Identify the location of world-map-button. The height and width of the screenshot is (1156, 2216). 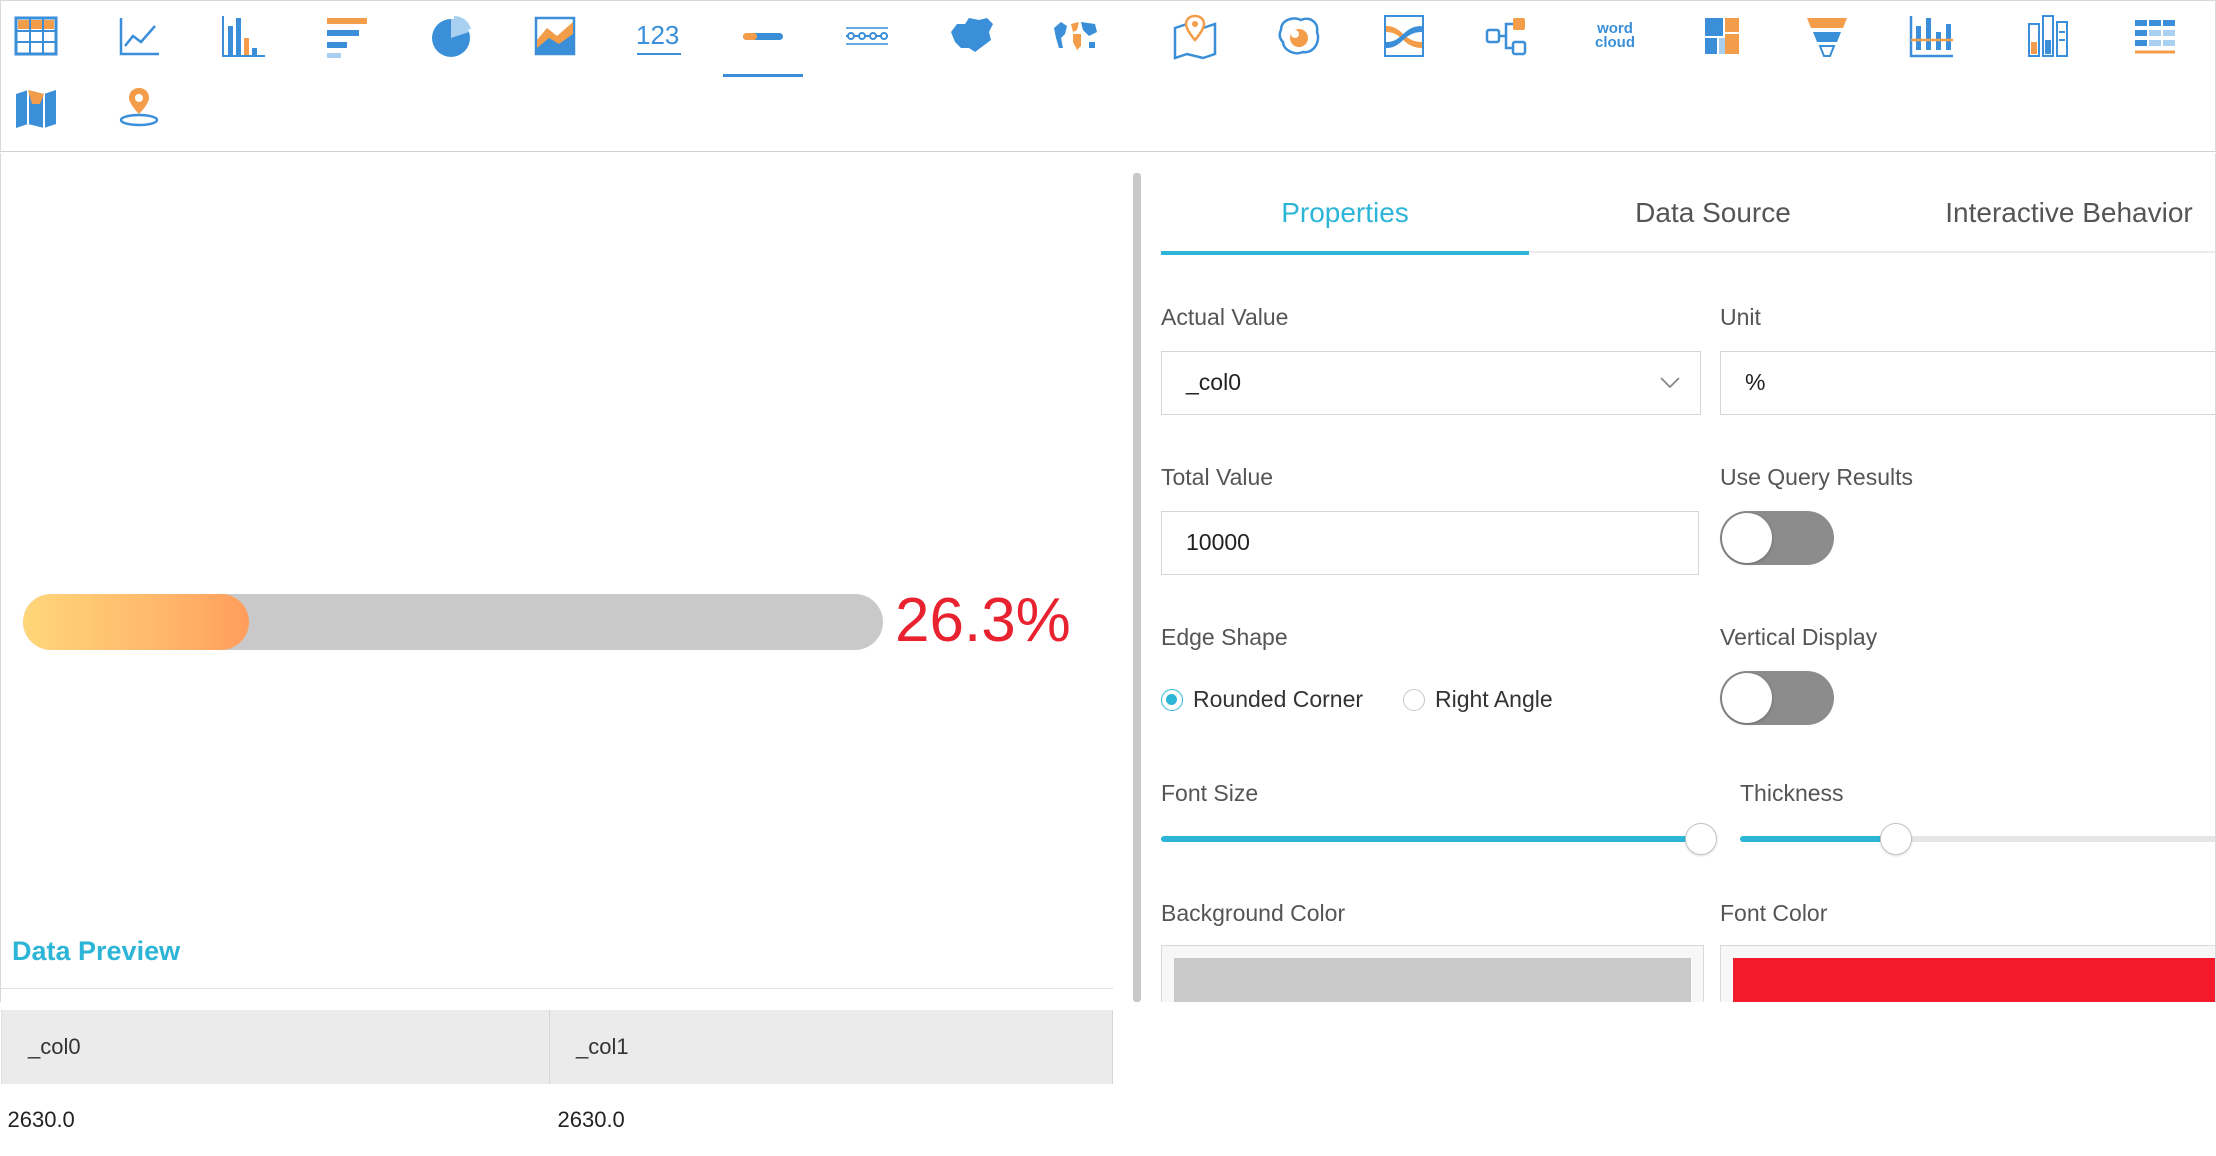
(1075, 36).